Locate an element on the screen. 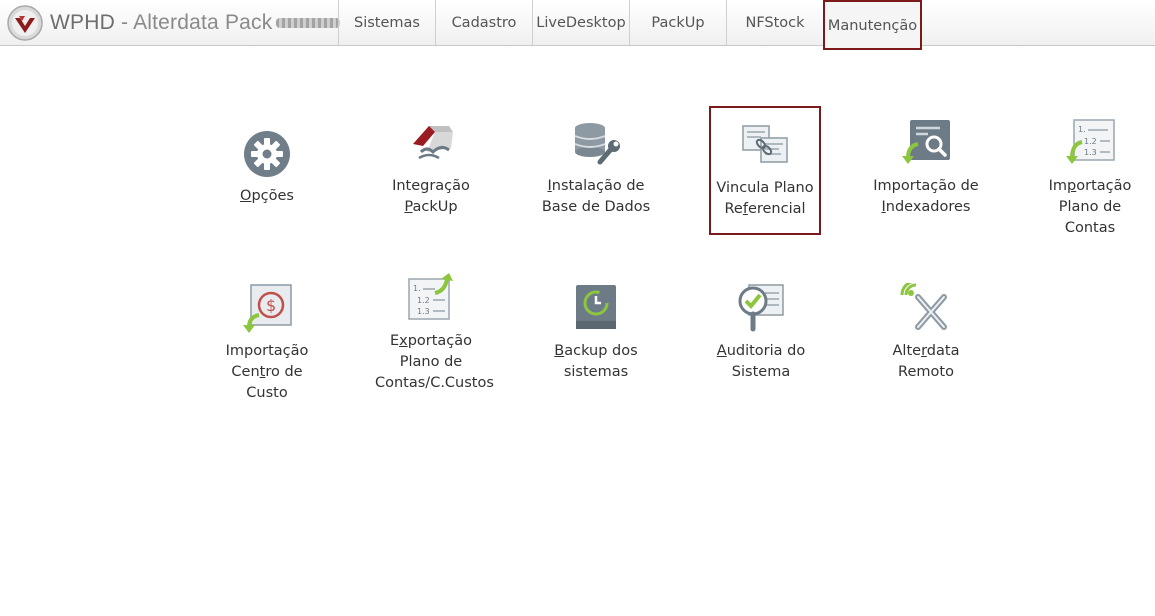 This screenshot has height=616, width=1155. tile-label-line2: Referencial is located at coordinates (765, 209).